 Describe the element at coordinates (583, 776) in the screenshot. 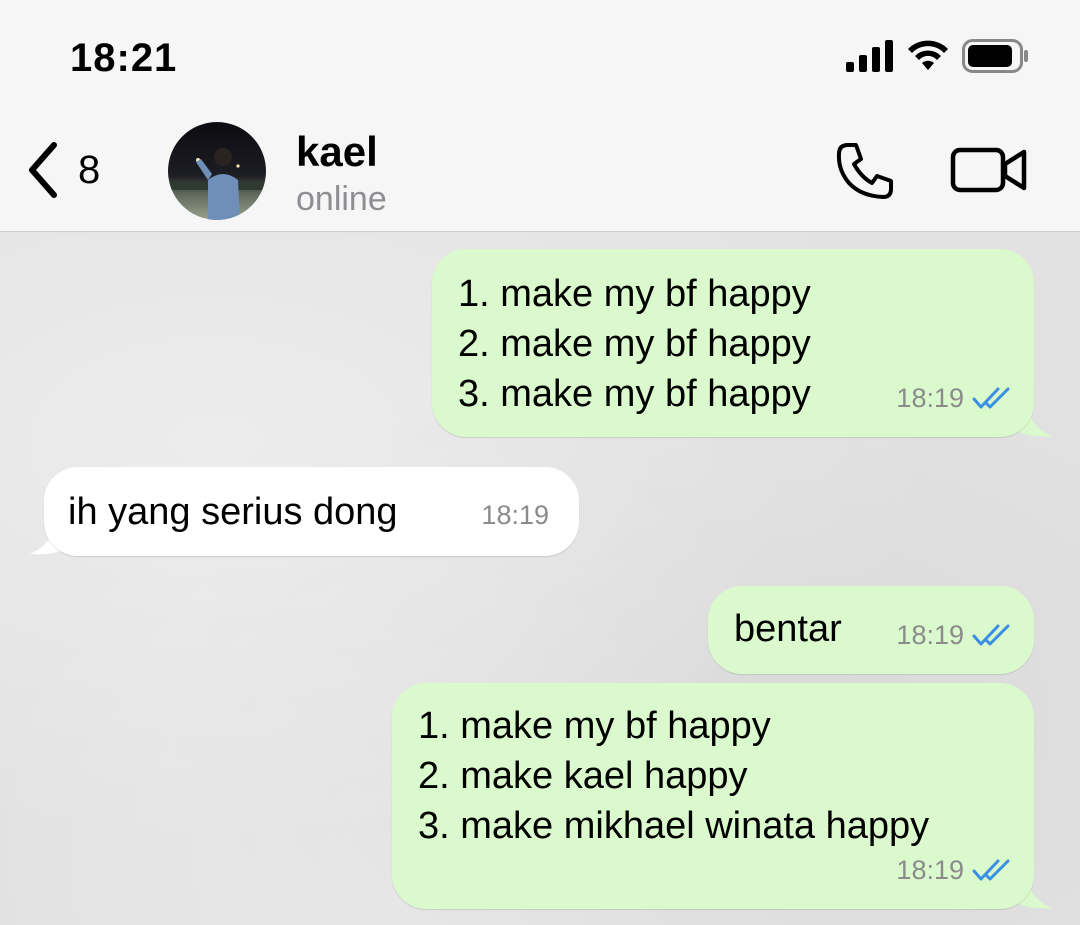

I see `message-line: 2. make kael happy` at that location.